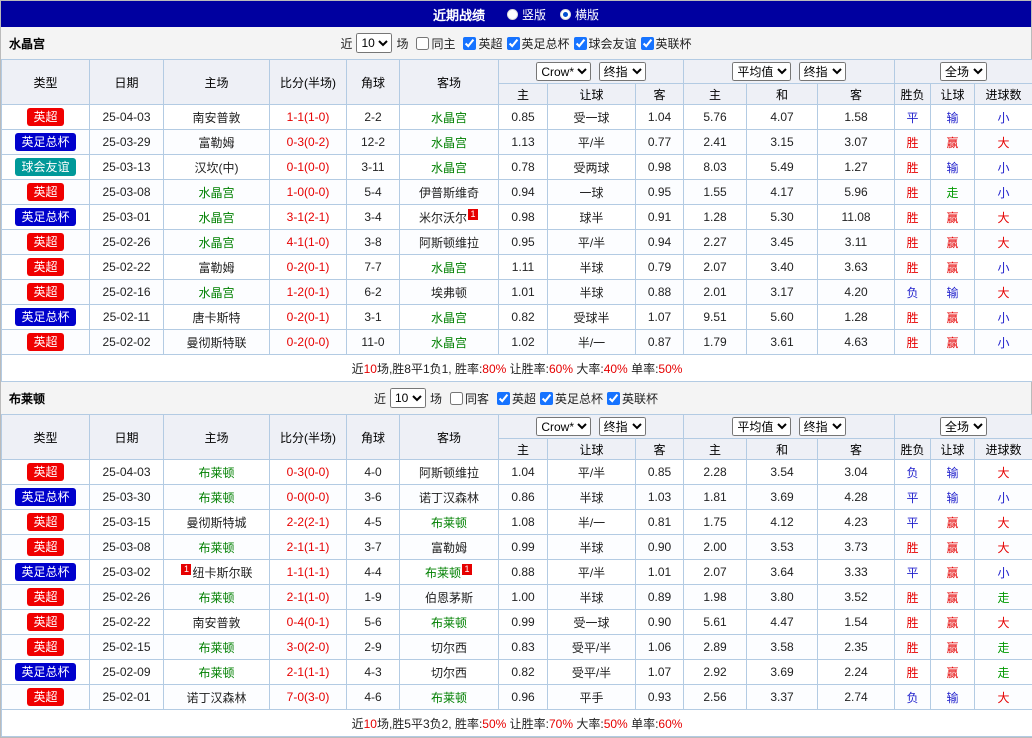 Image resolution: width=1032 pixels, height=738 pixels. What do you see at coordinates (856, 242) in the screenshot?
I see `avg-away: 3.11` at bounding box center [856, 242].